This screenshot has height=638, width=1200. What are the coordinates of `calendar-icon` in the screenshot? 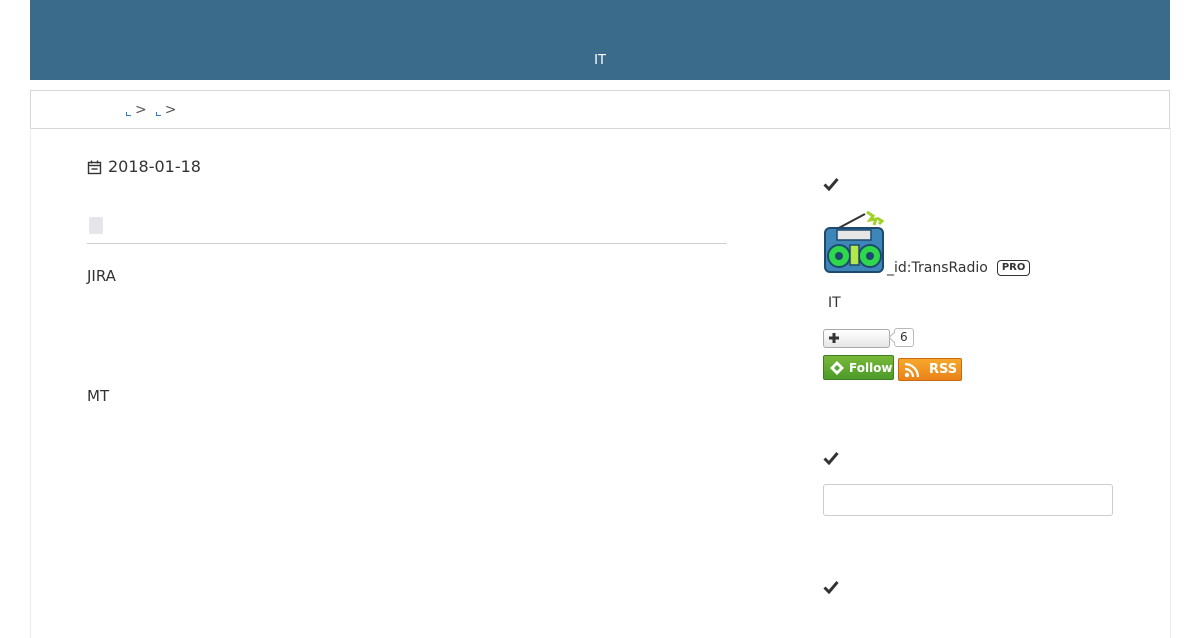 It's located at (94, 167).